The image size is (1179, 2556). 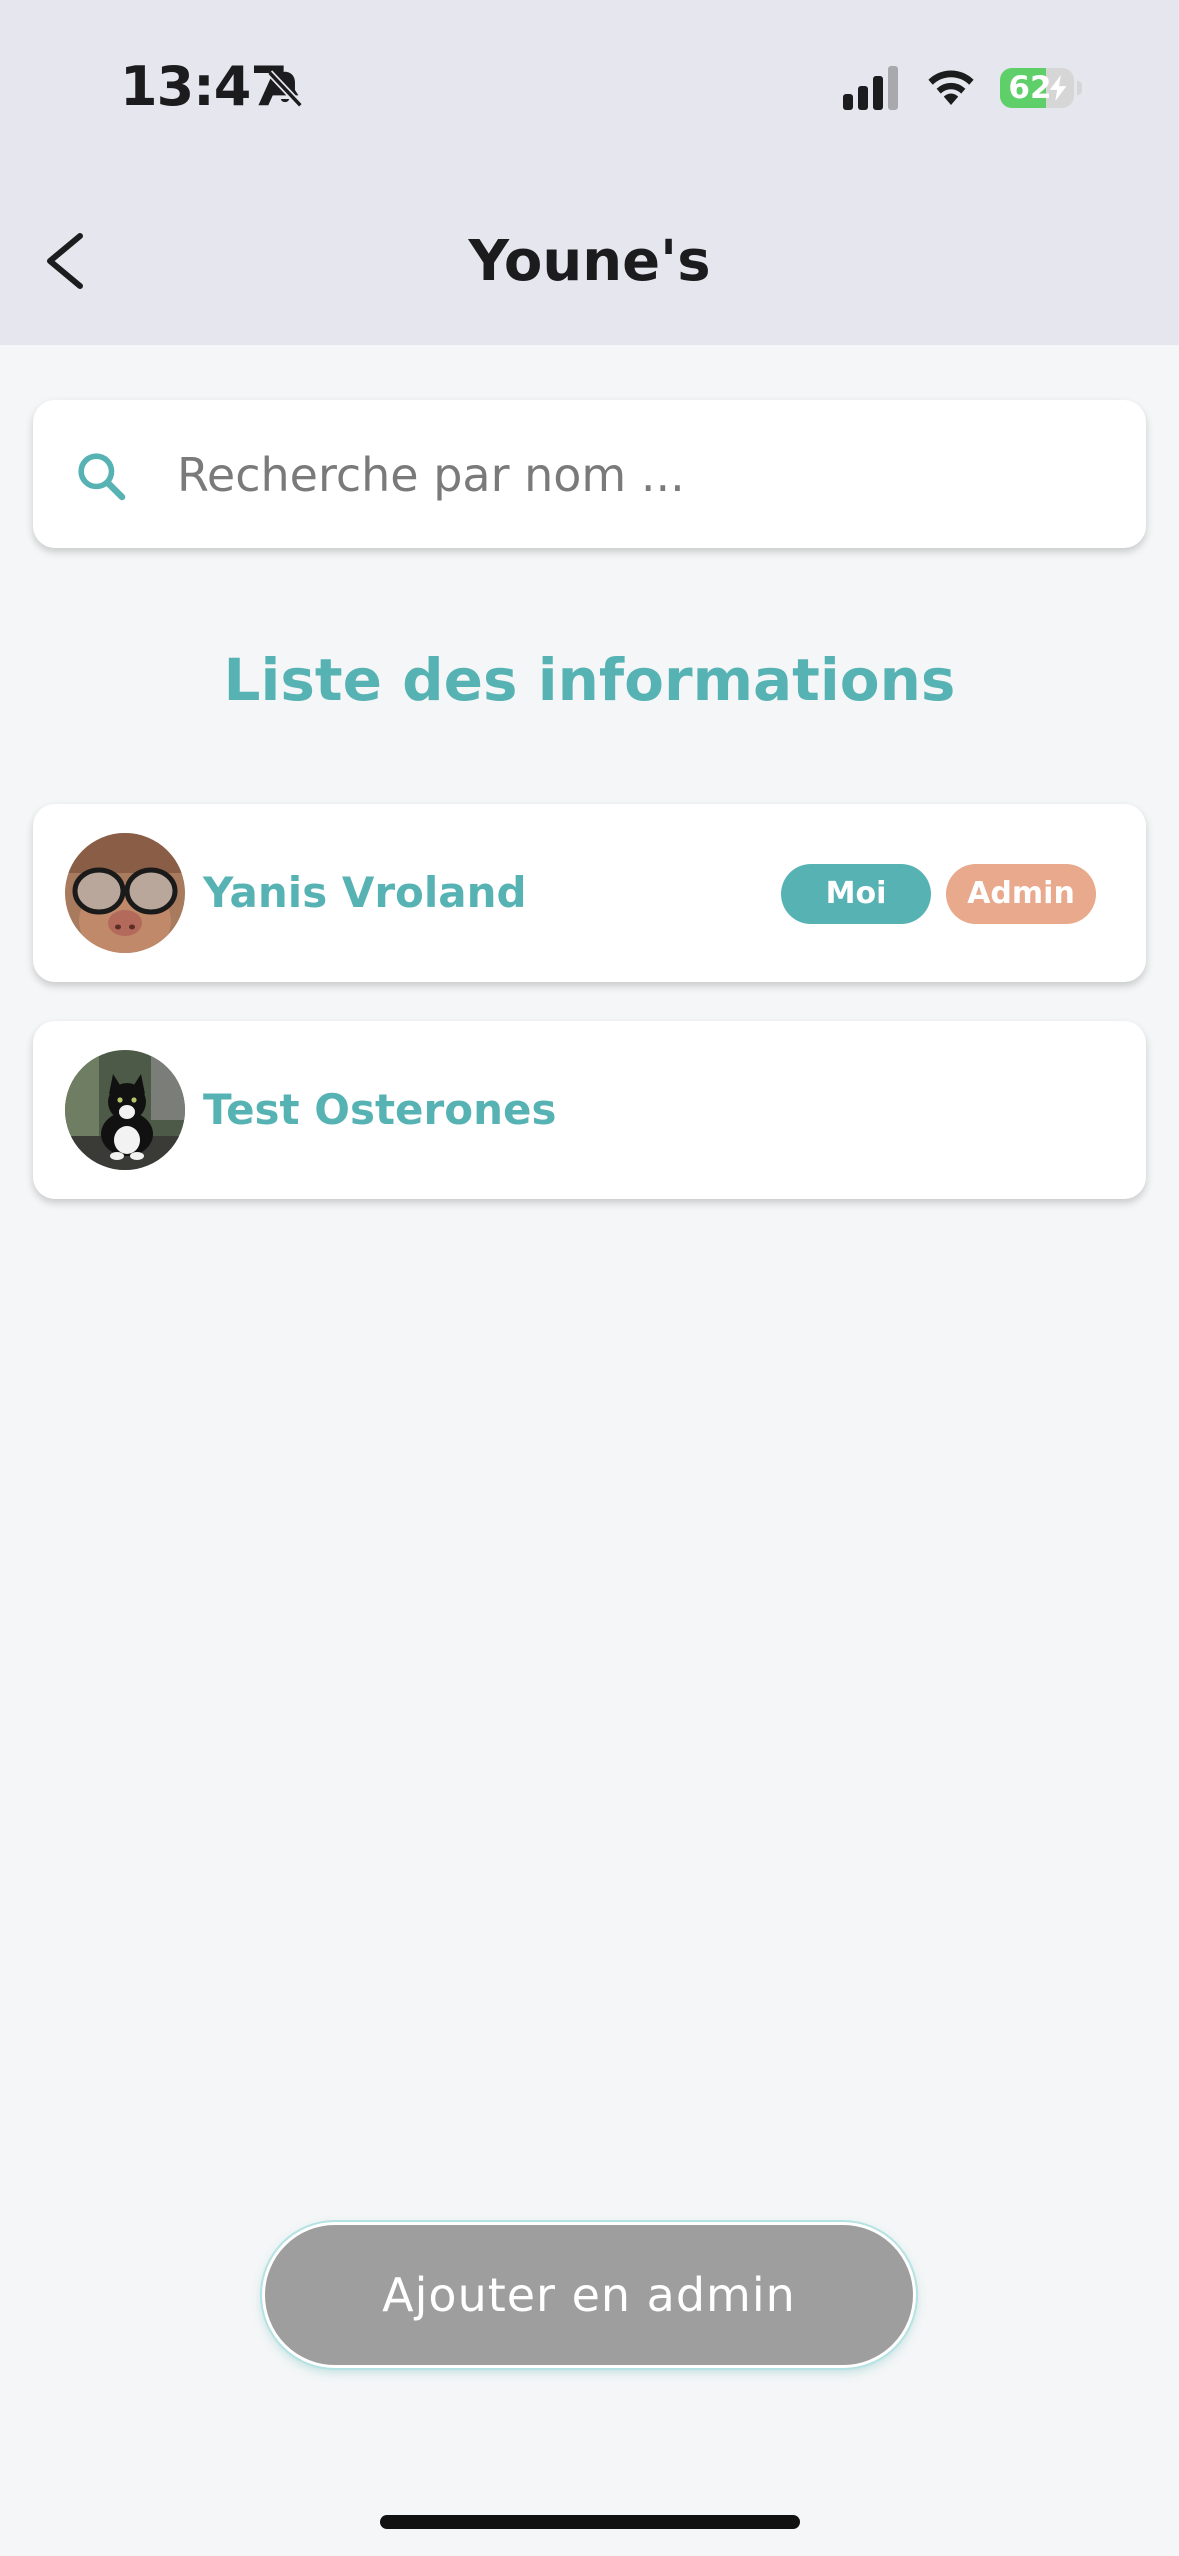 I want to click on search-input, so click(x=637, y=475).